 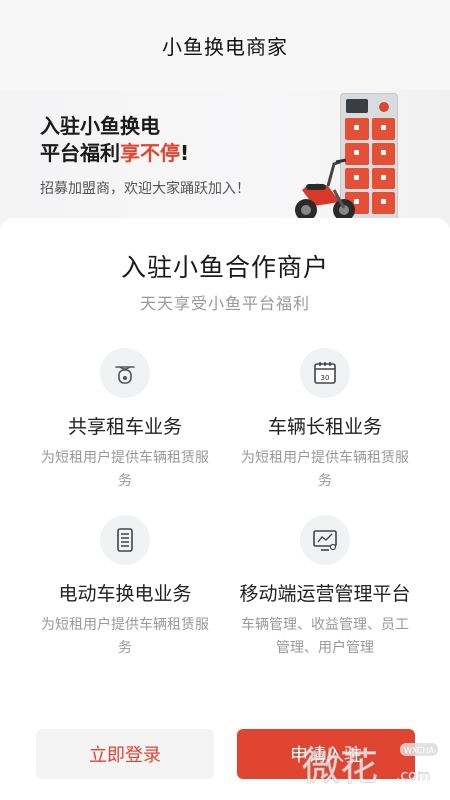 What do you see at coordinates (150, 153) in the screenshot?
I see `banner-highlight: 享不停` at bounding box center [150, 153].